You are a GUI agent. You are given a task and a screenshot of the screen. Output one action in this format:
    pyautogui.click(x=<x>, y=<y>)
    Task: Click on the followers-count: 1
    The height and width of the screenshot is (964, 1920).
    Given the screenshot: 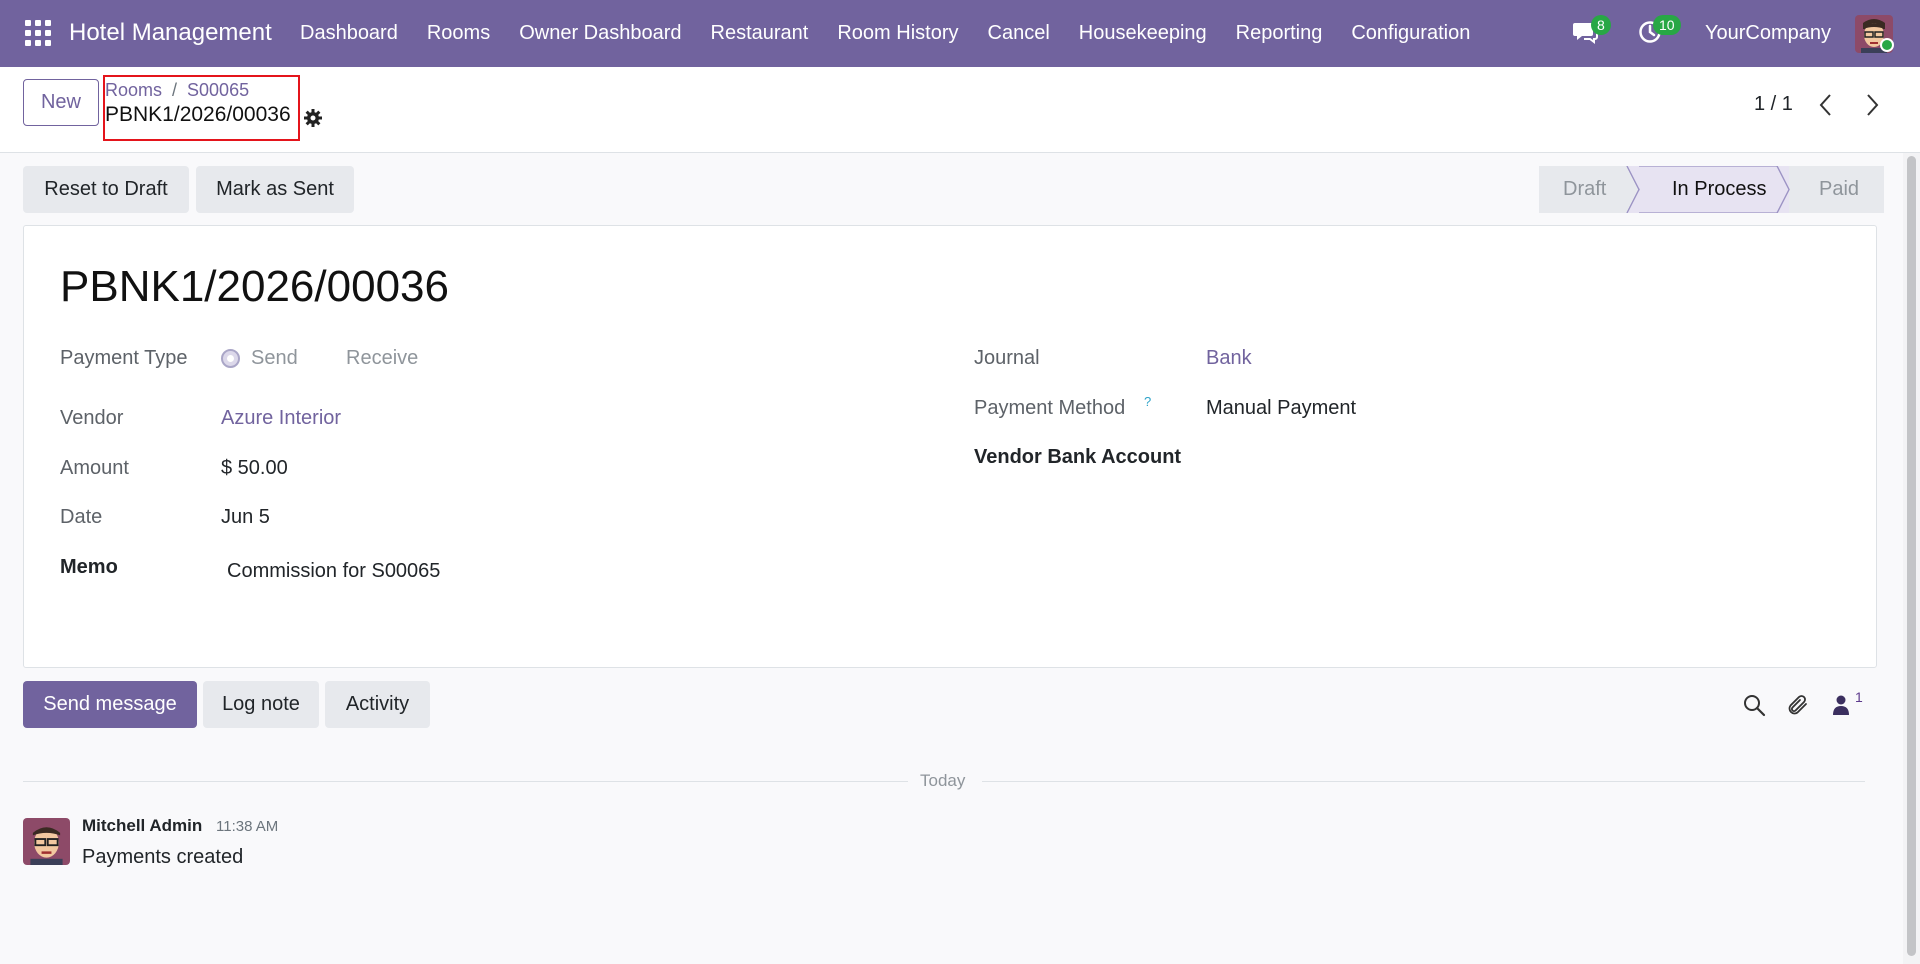 What is the action you would take?
    pyautogui.click(x=1859, y=697)
    